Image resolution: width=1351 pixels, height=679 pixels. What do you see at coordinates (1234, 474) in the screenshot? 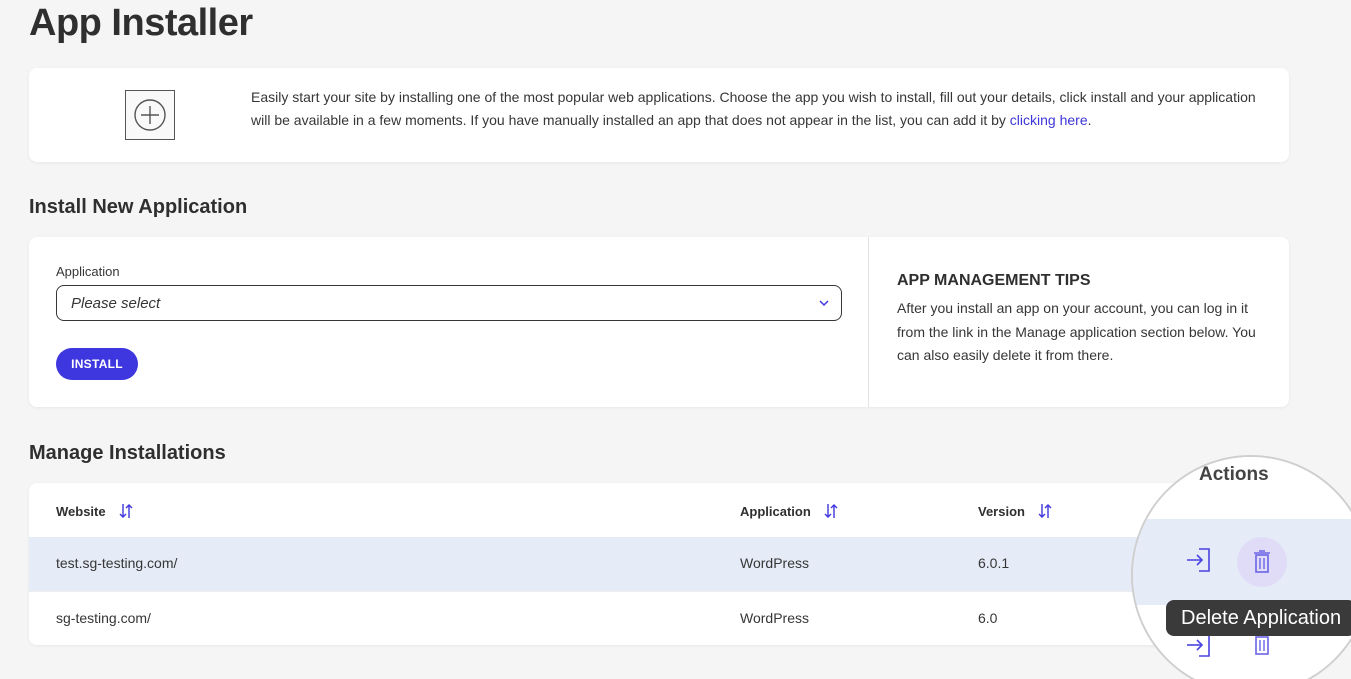
I see `column-label-actions: Actions` at bounding box center [1234, 474].